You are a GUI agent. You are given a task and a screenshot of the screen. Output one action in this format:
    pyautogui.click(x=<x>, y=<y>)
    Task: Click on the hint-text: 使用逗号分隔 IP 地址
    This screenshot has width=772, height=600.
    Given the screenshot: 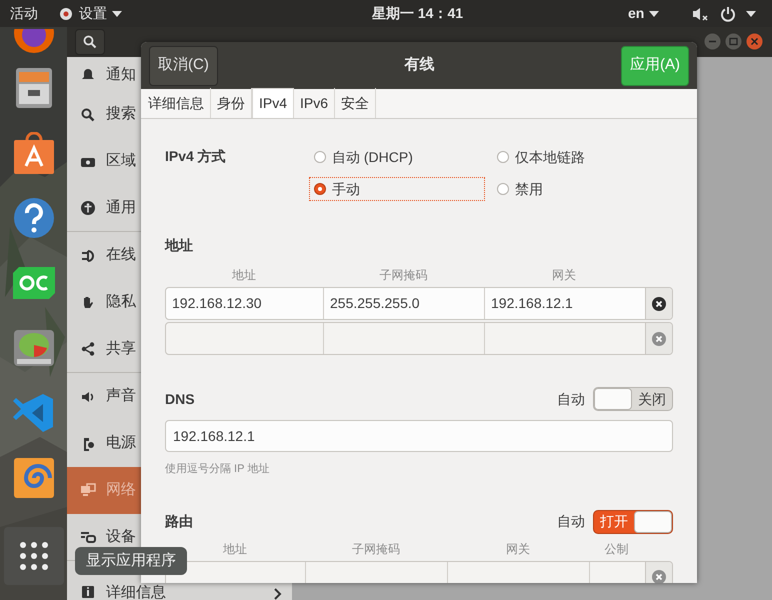 What is the action you would take?
    pyautogui.click(x=217, y=469)
    